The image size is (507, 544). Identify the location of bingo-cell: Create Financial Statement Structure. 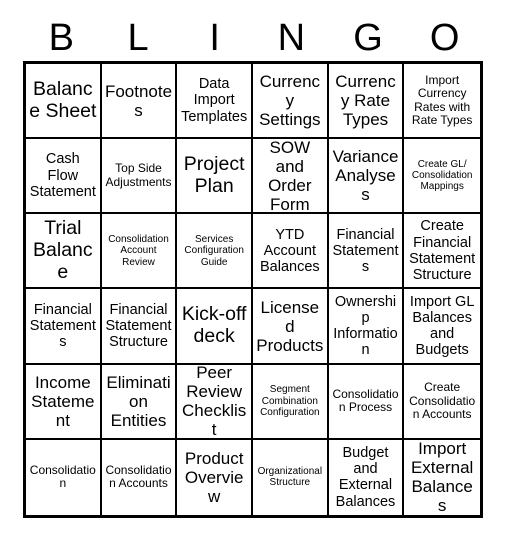
(442, 252).